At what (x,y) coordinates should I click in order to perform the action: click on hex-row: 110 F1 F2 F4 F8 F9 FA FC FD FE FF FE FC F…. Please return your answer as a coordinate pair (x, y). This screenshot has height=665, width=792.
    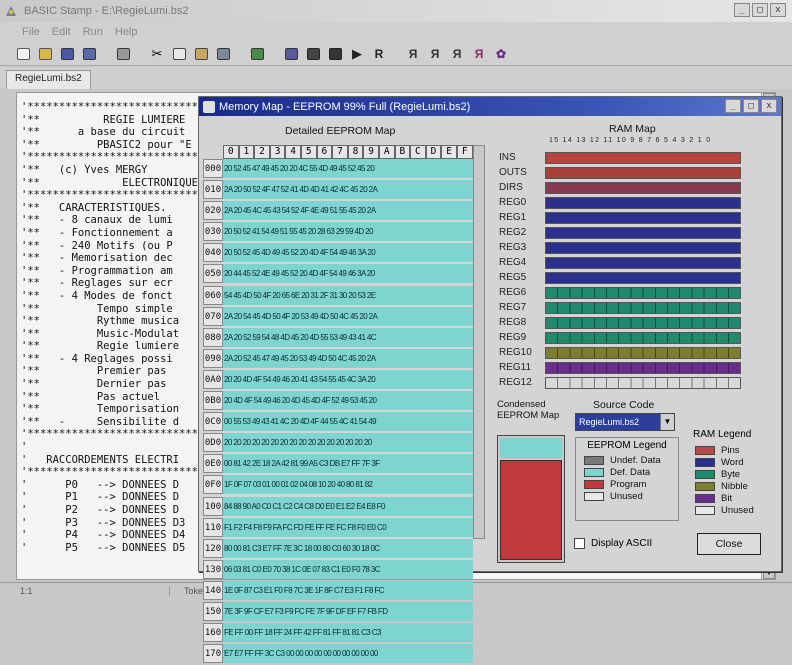
    Looking at the image, I should click on (338, 528).